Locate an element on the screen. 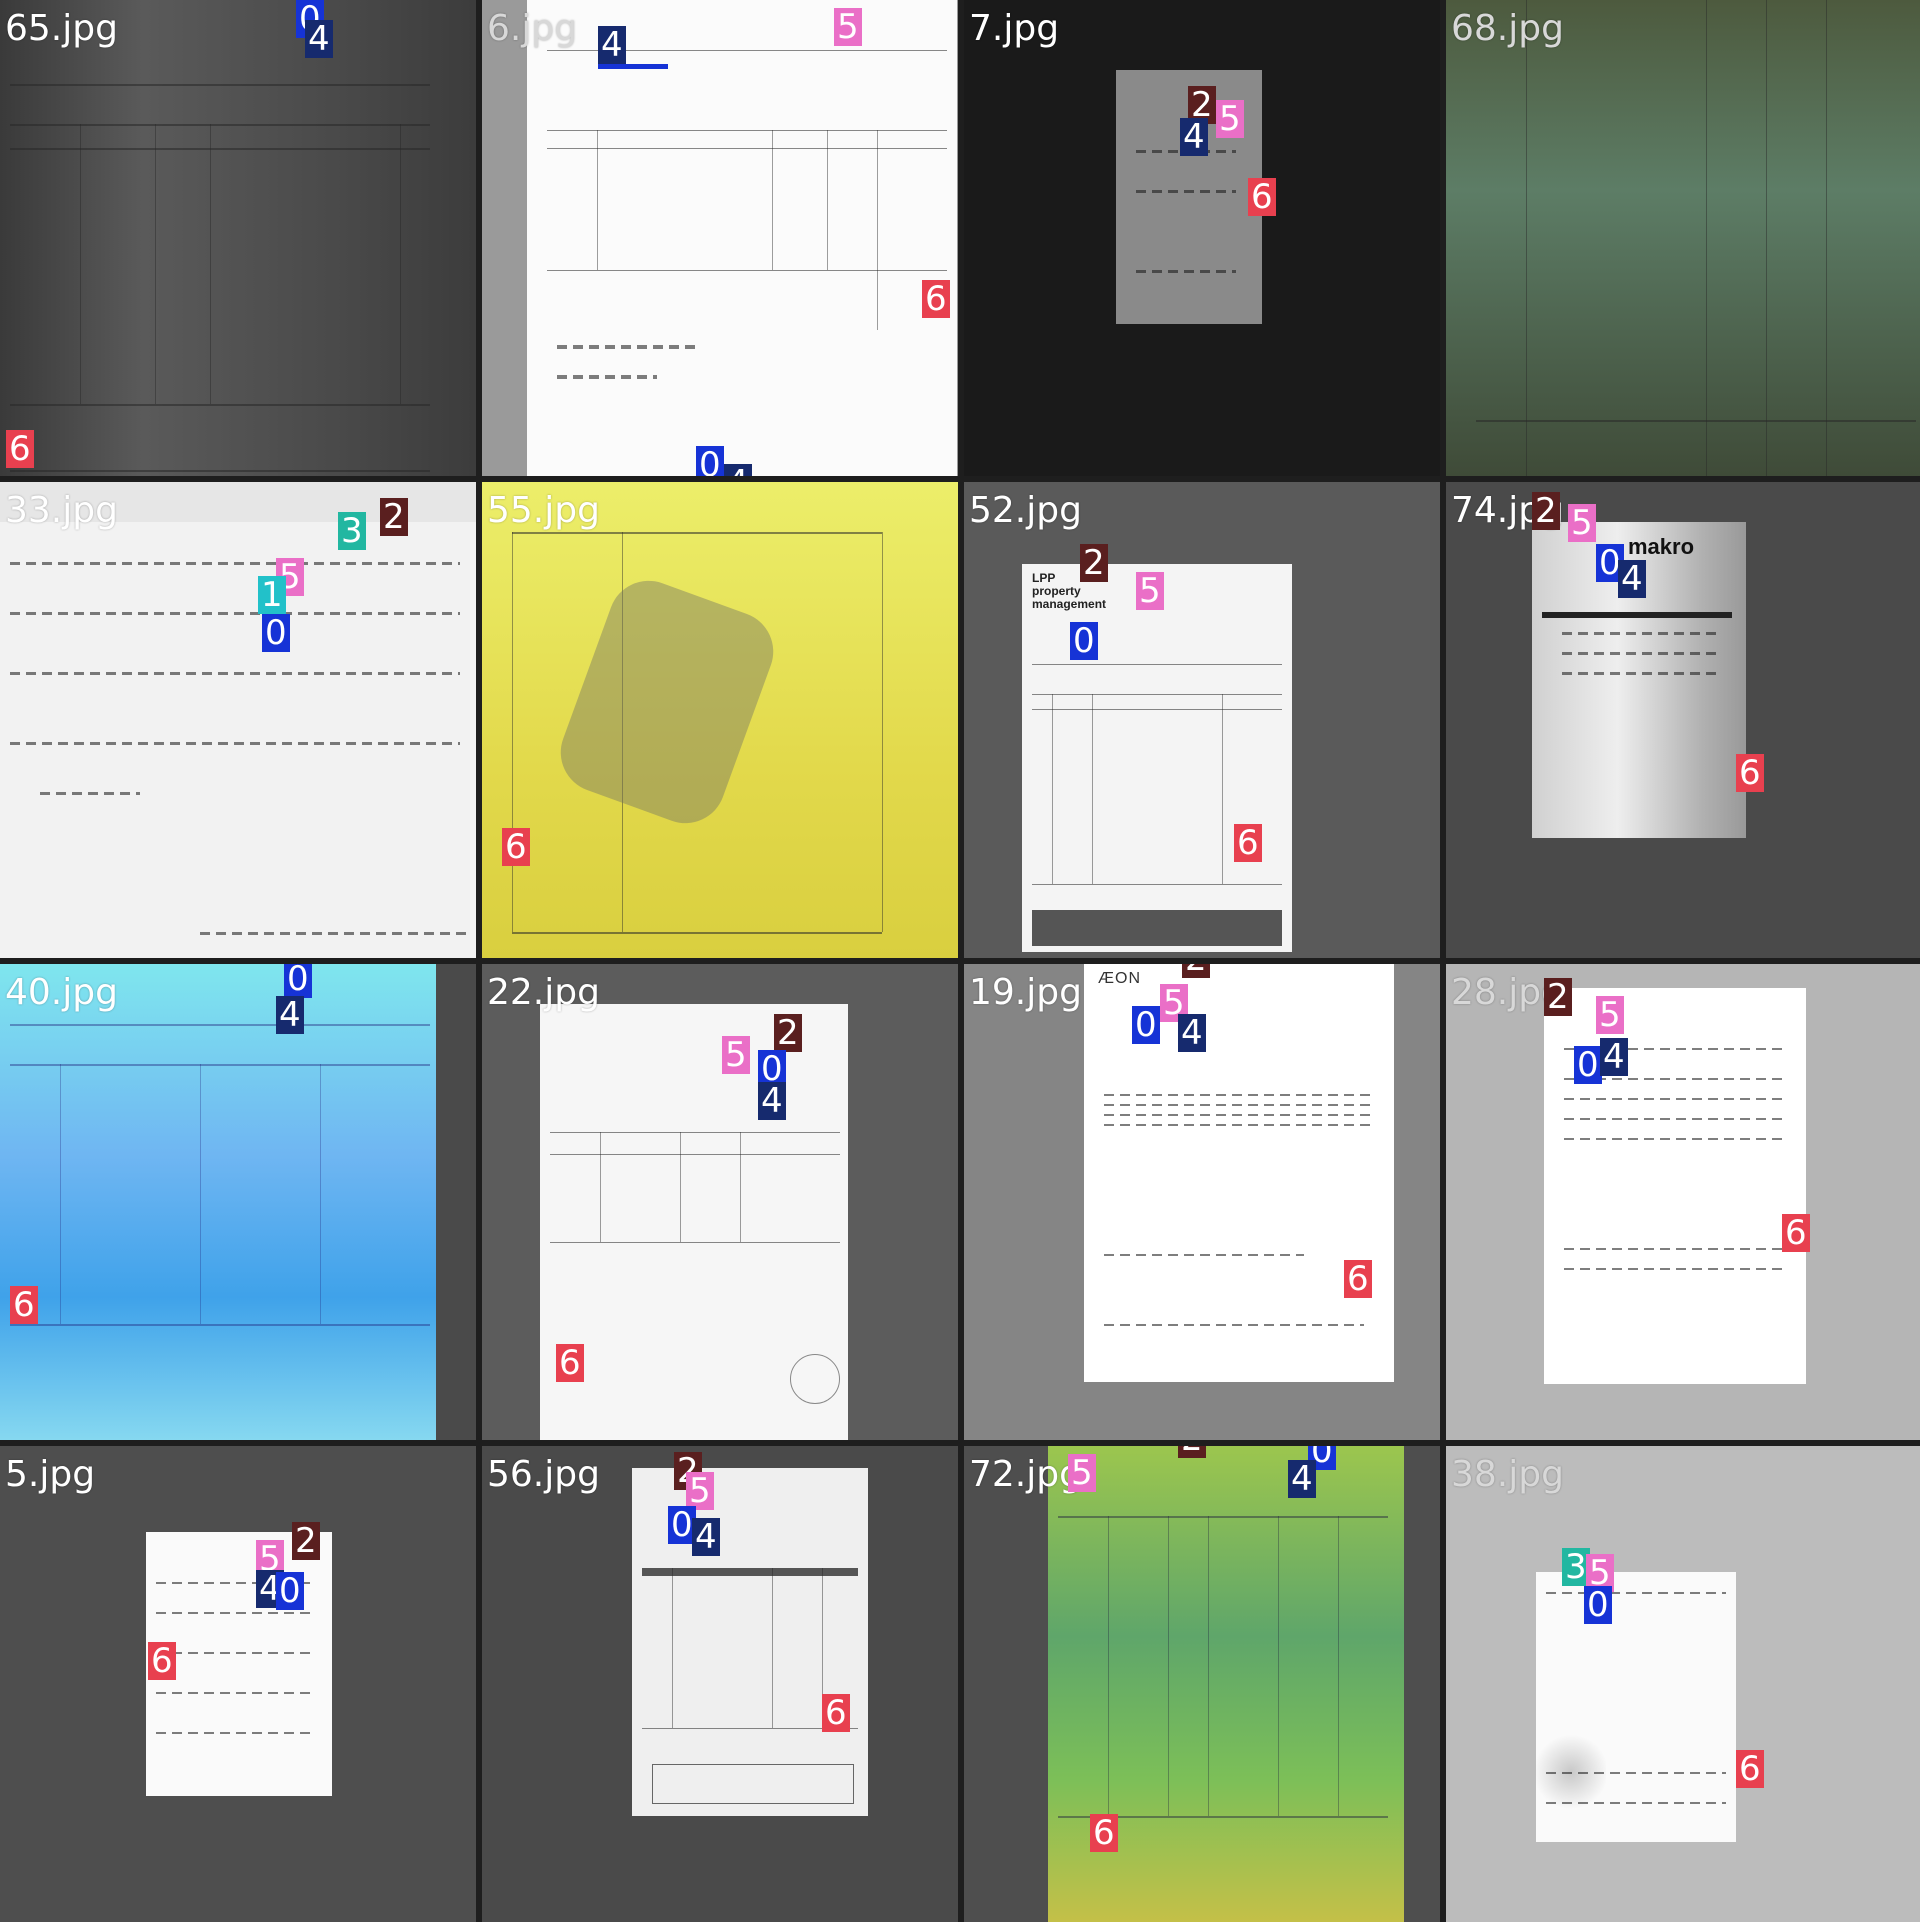  tile-55: 55.jpg 6 is located at coordinates (720, 720).